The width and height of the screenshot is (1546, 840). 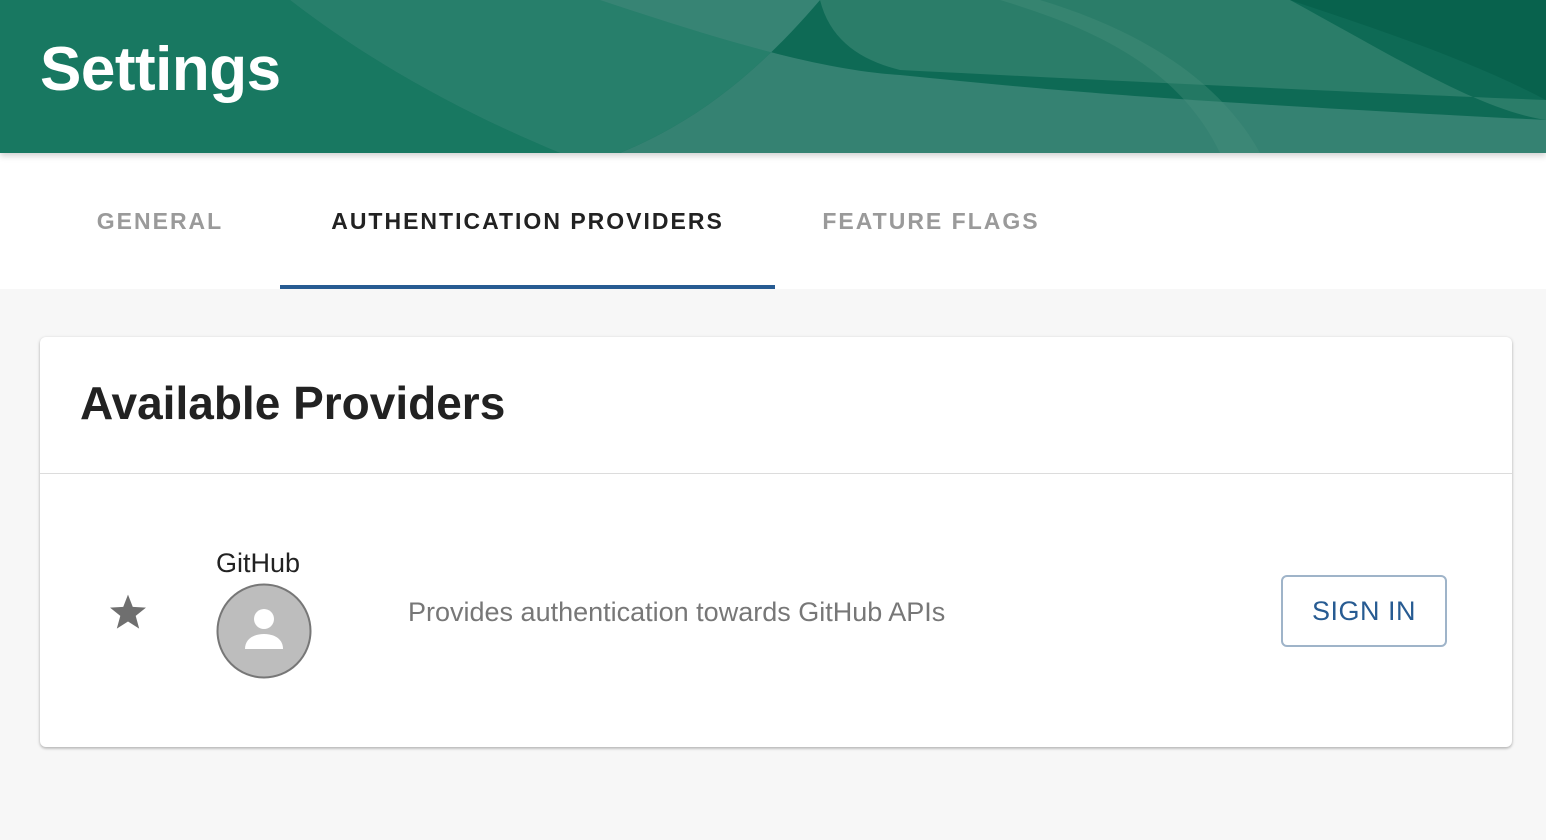 What do you see at coordinates (293, 403) in the screenshot?
I see `card-title: Available Providers` at bounding box center [293, 403].